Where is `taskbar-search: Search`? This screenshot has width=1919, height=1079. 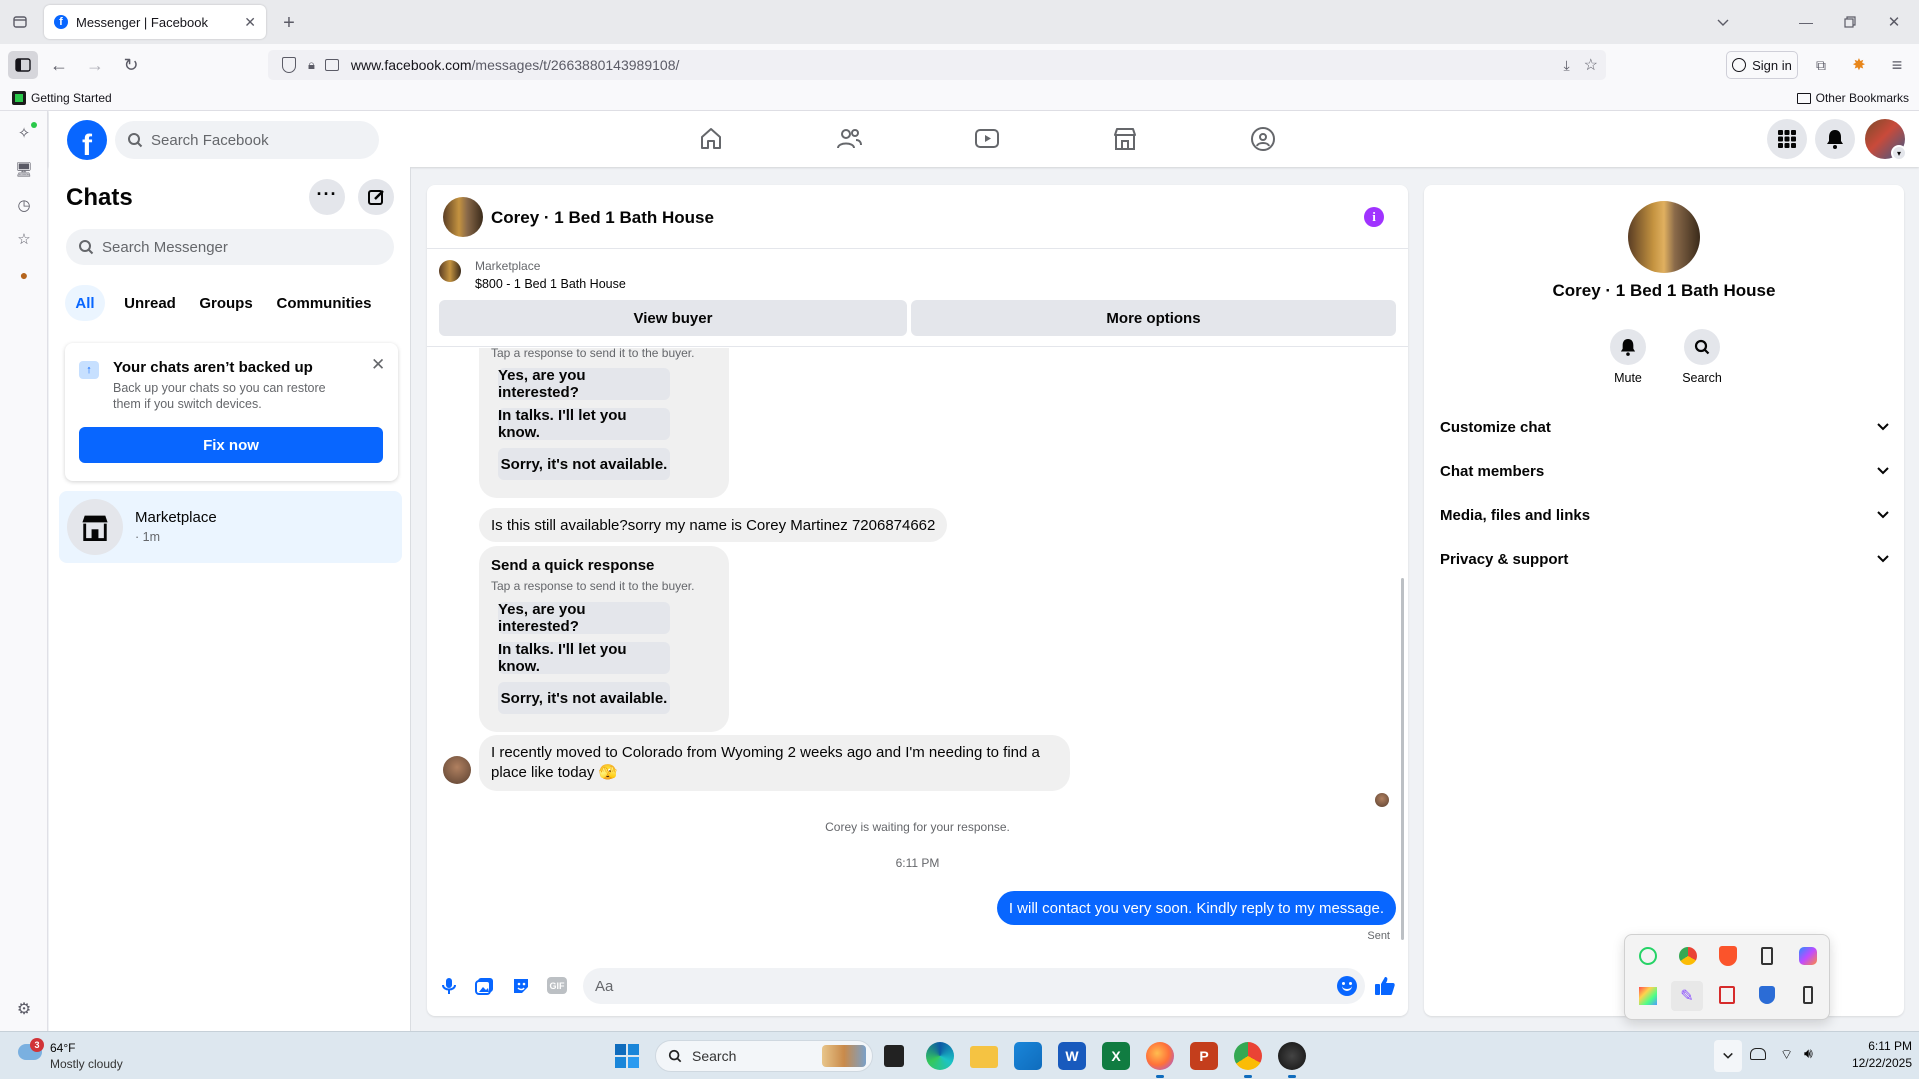
taskbar-search: Search is located at coordinates (764, 1056).